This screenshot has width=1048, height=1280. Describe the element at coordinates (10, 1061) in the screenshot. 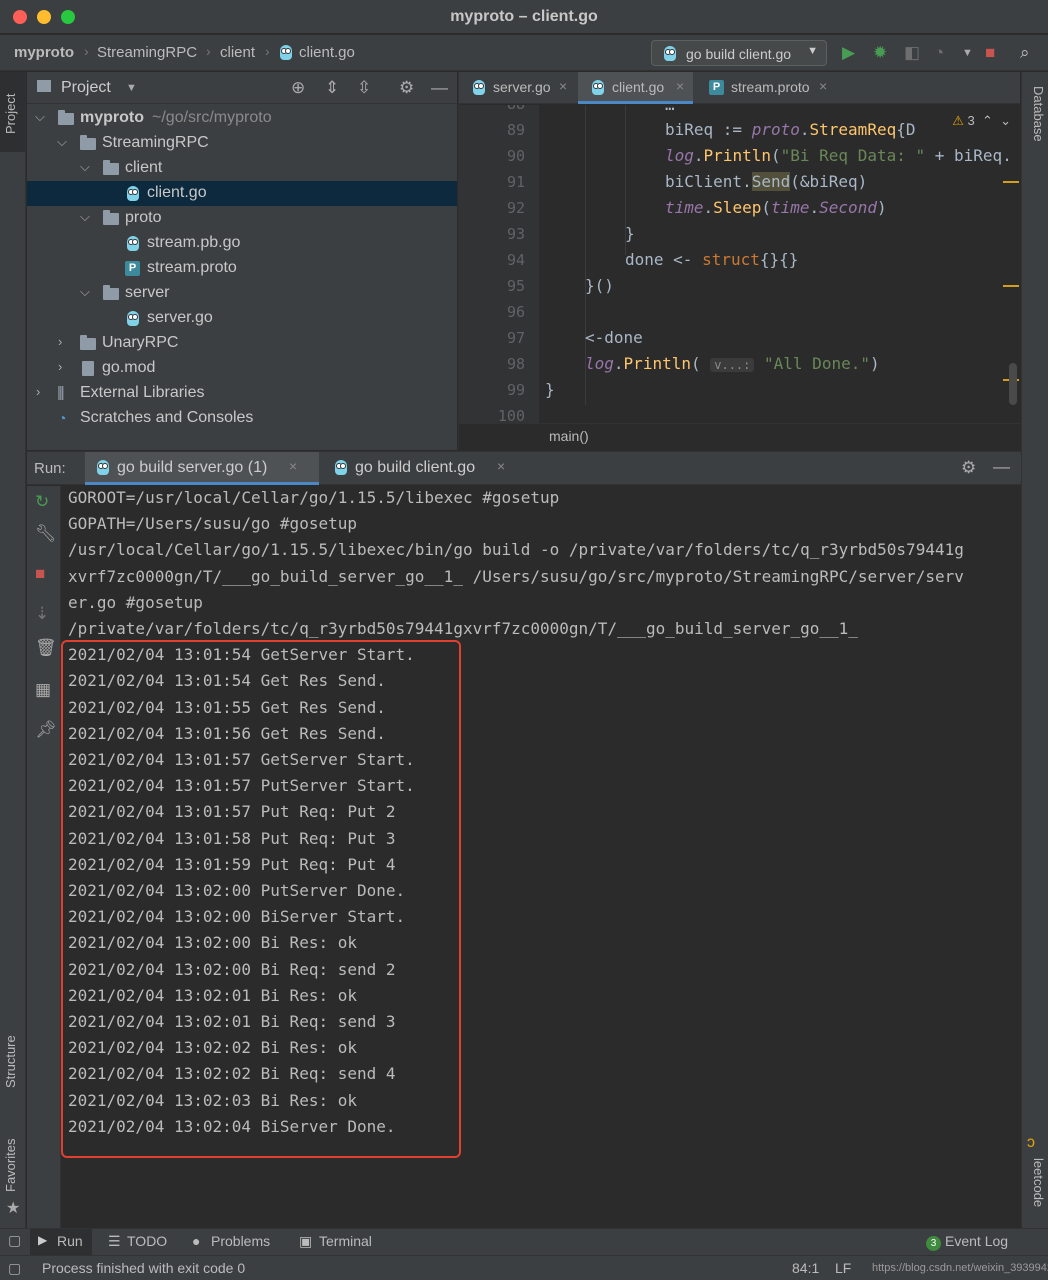

I see `structure-strip-label: Structure` at that location.